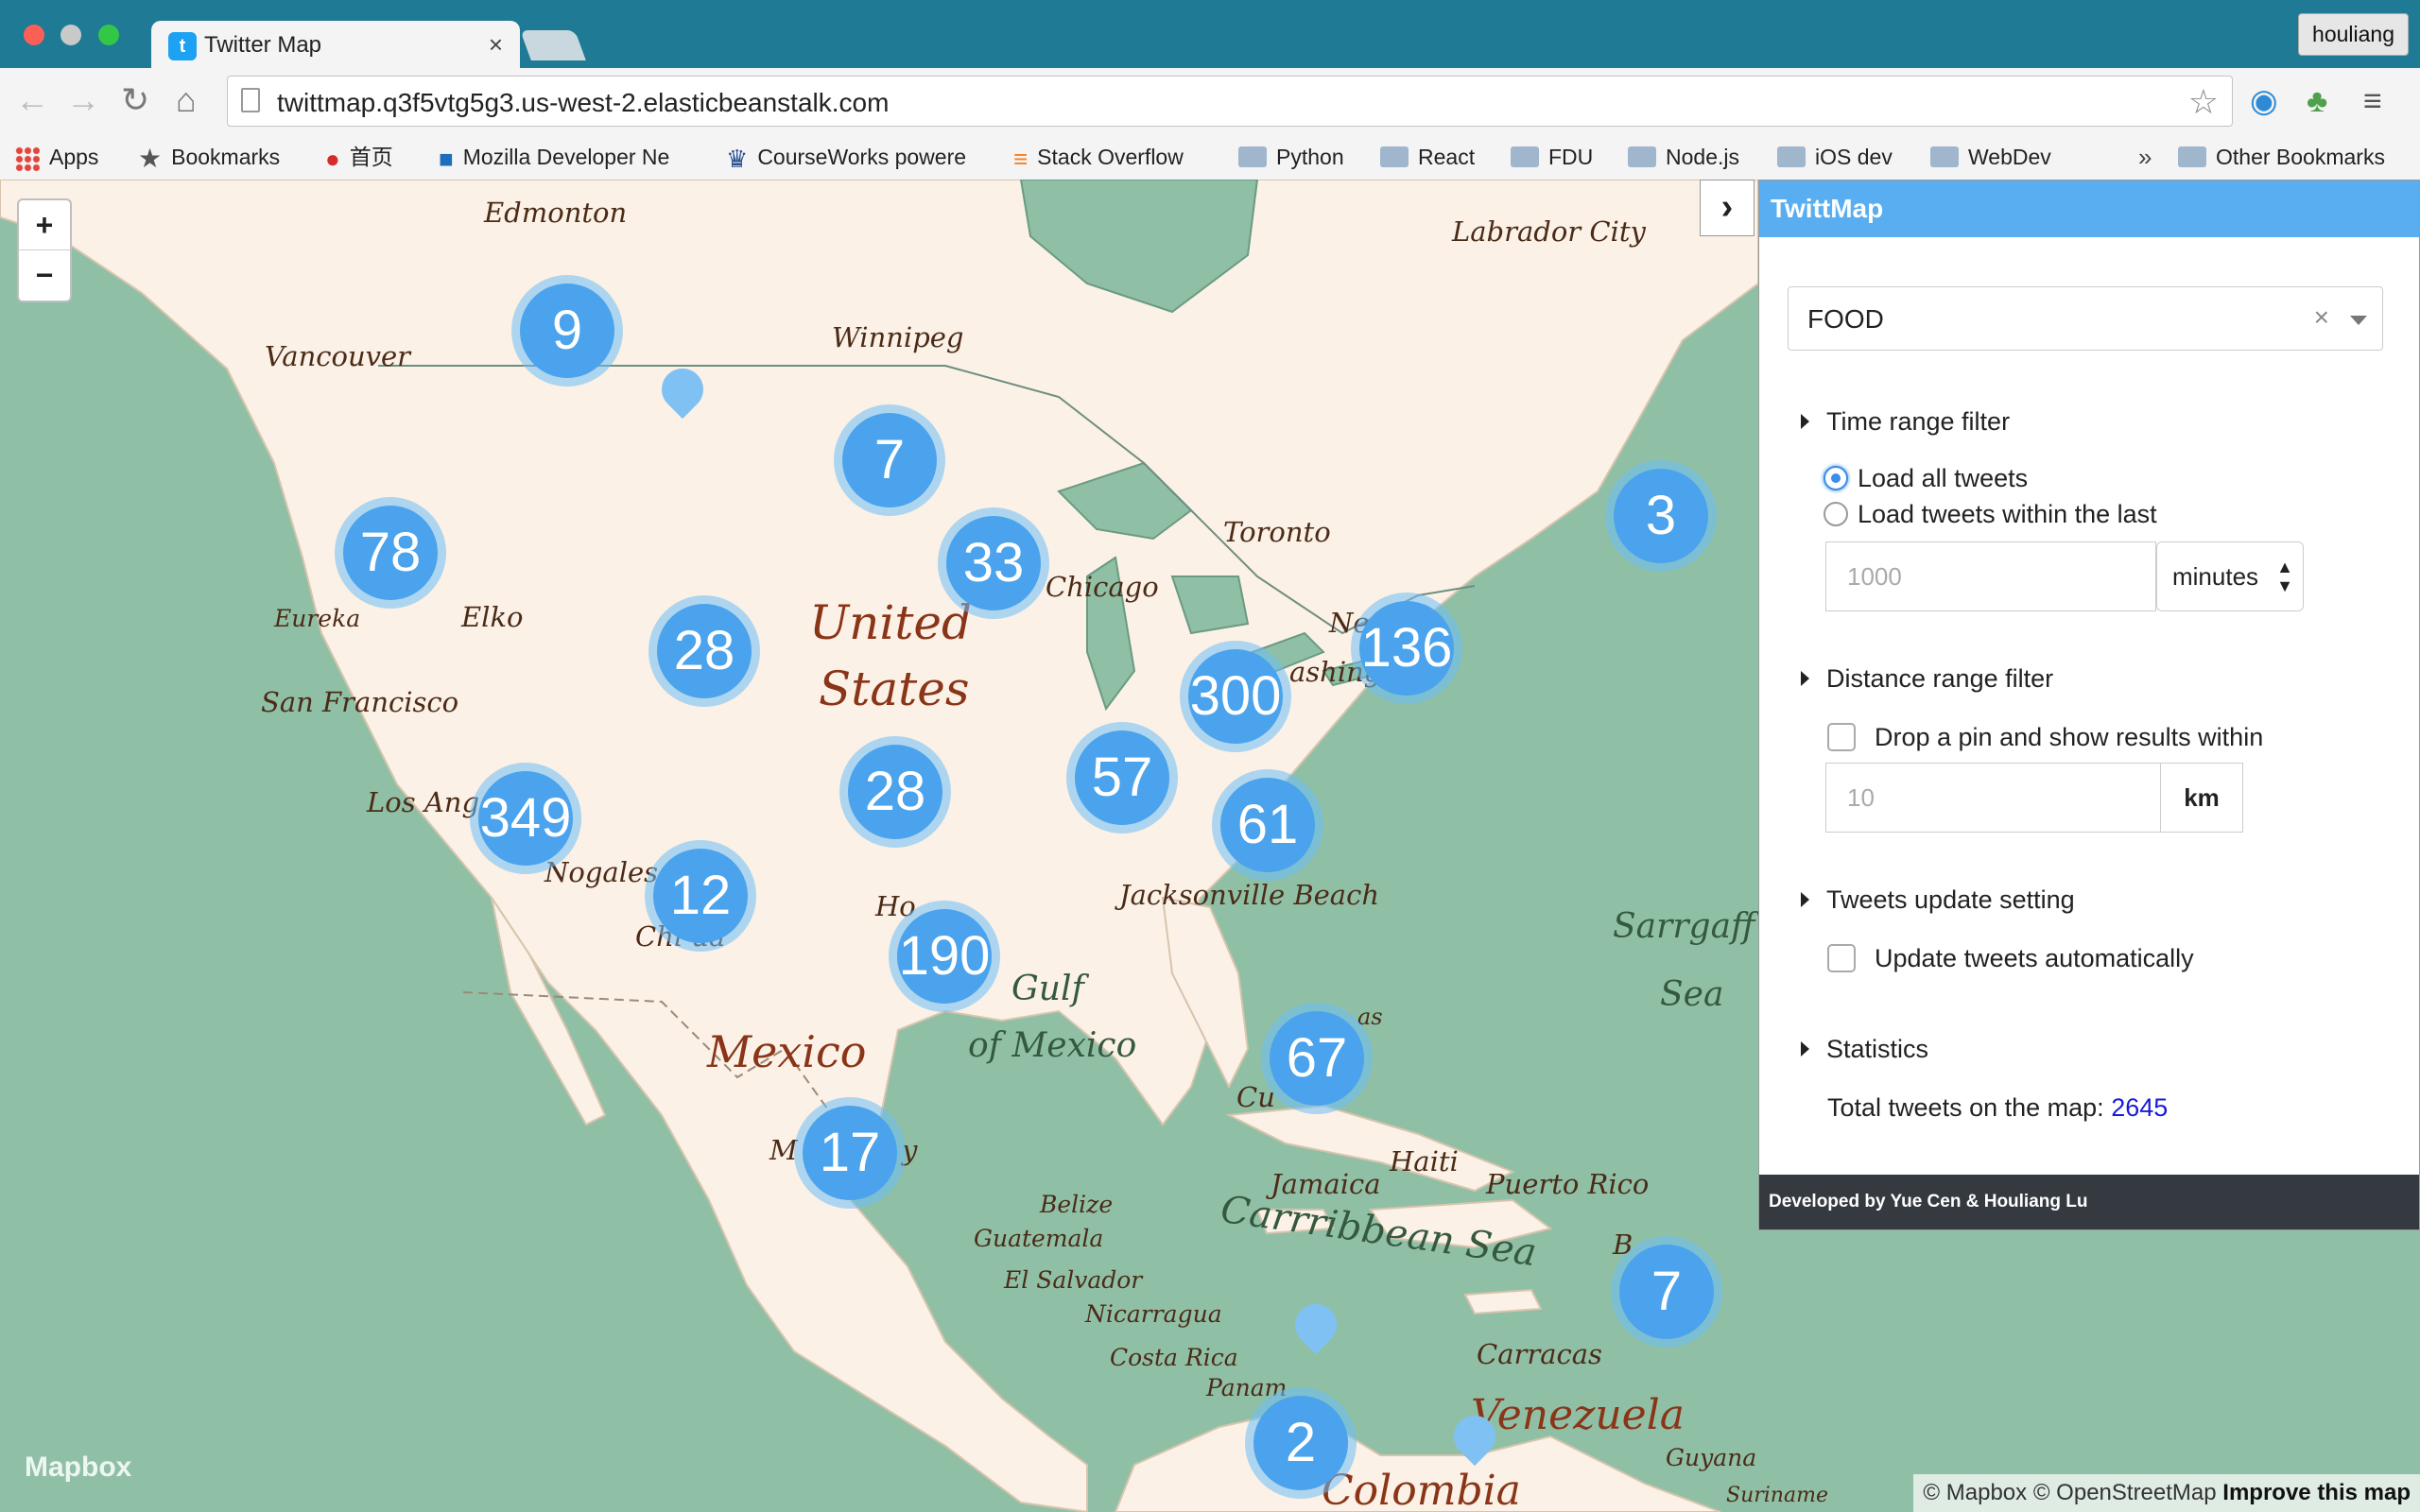 The image size is (2420, 1512). What do you see at coordinates (2085, 318) in the screenshot?
I see `topic-select: FOOD ×` at bounding box center [2085, 318].